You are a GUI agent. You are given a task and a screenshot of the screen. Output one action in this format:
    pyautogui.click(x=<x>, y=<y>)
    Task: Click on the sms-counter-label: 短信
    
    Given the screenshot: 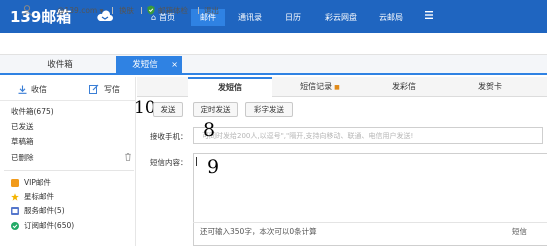 What is the action you would take?
    pyautogui.click(x=519, y=231)
    